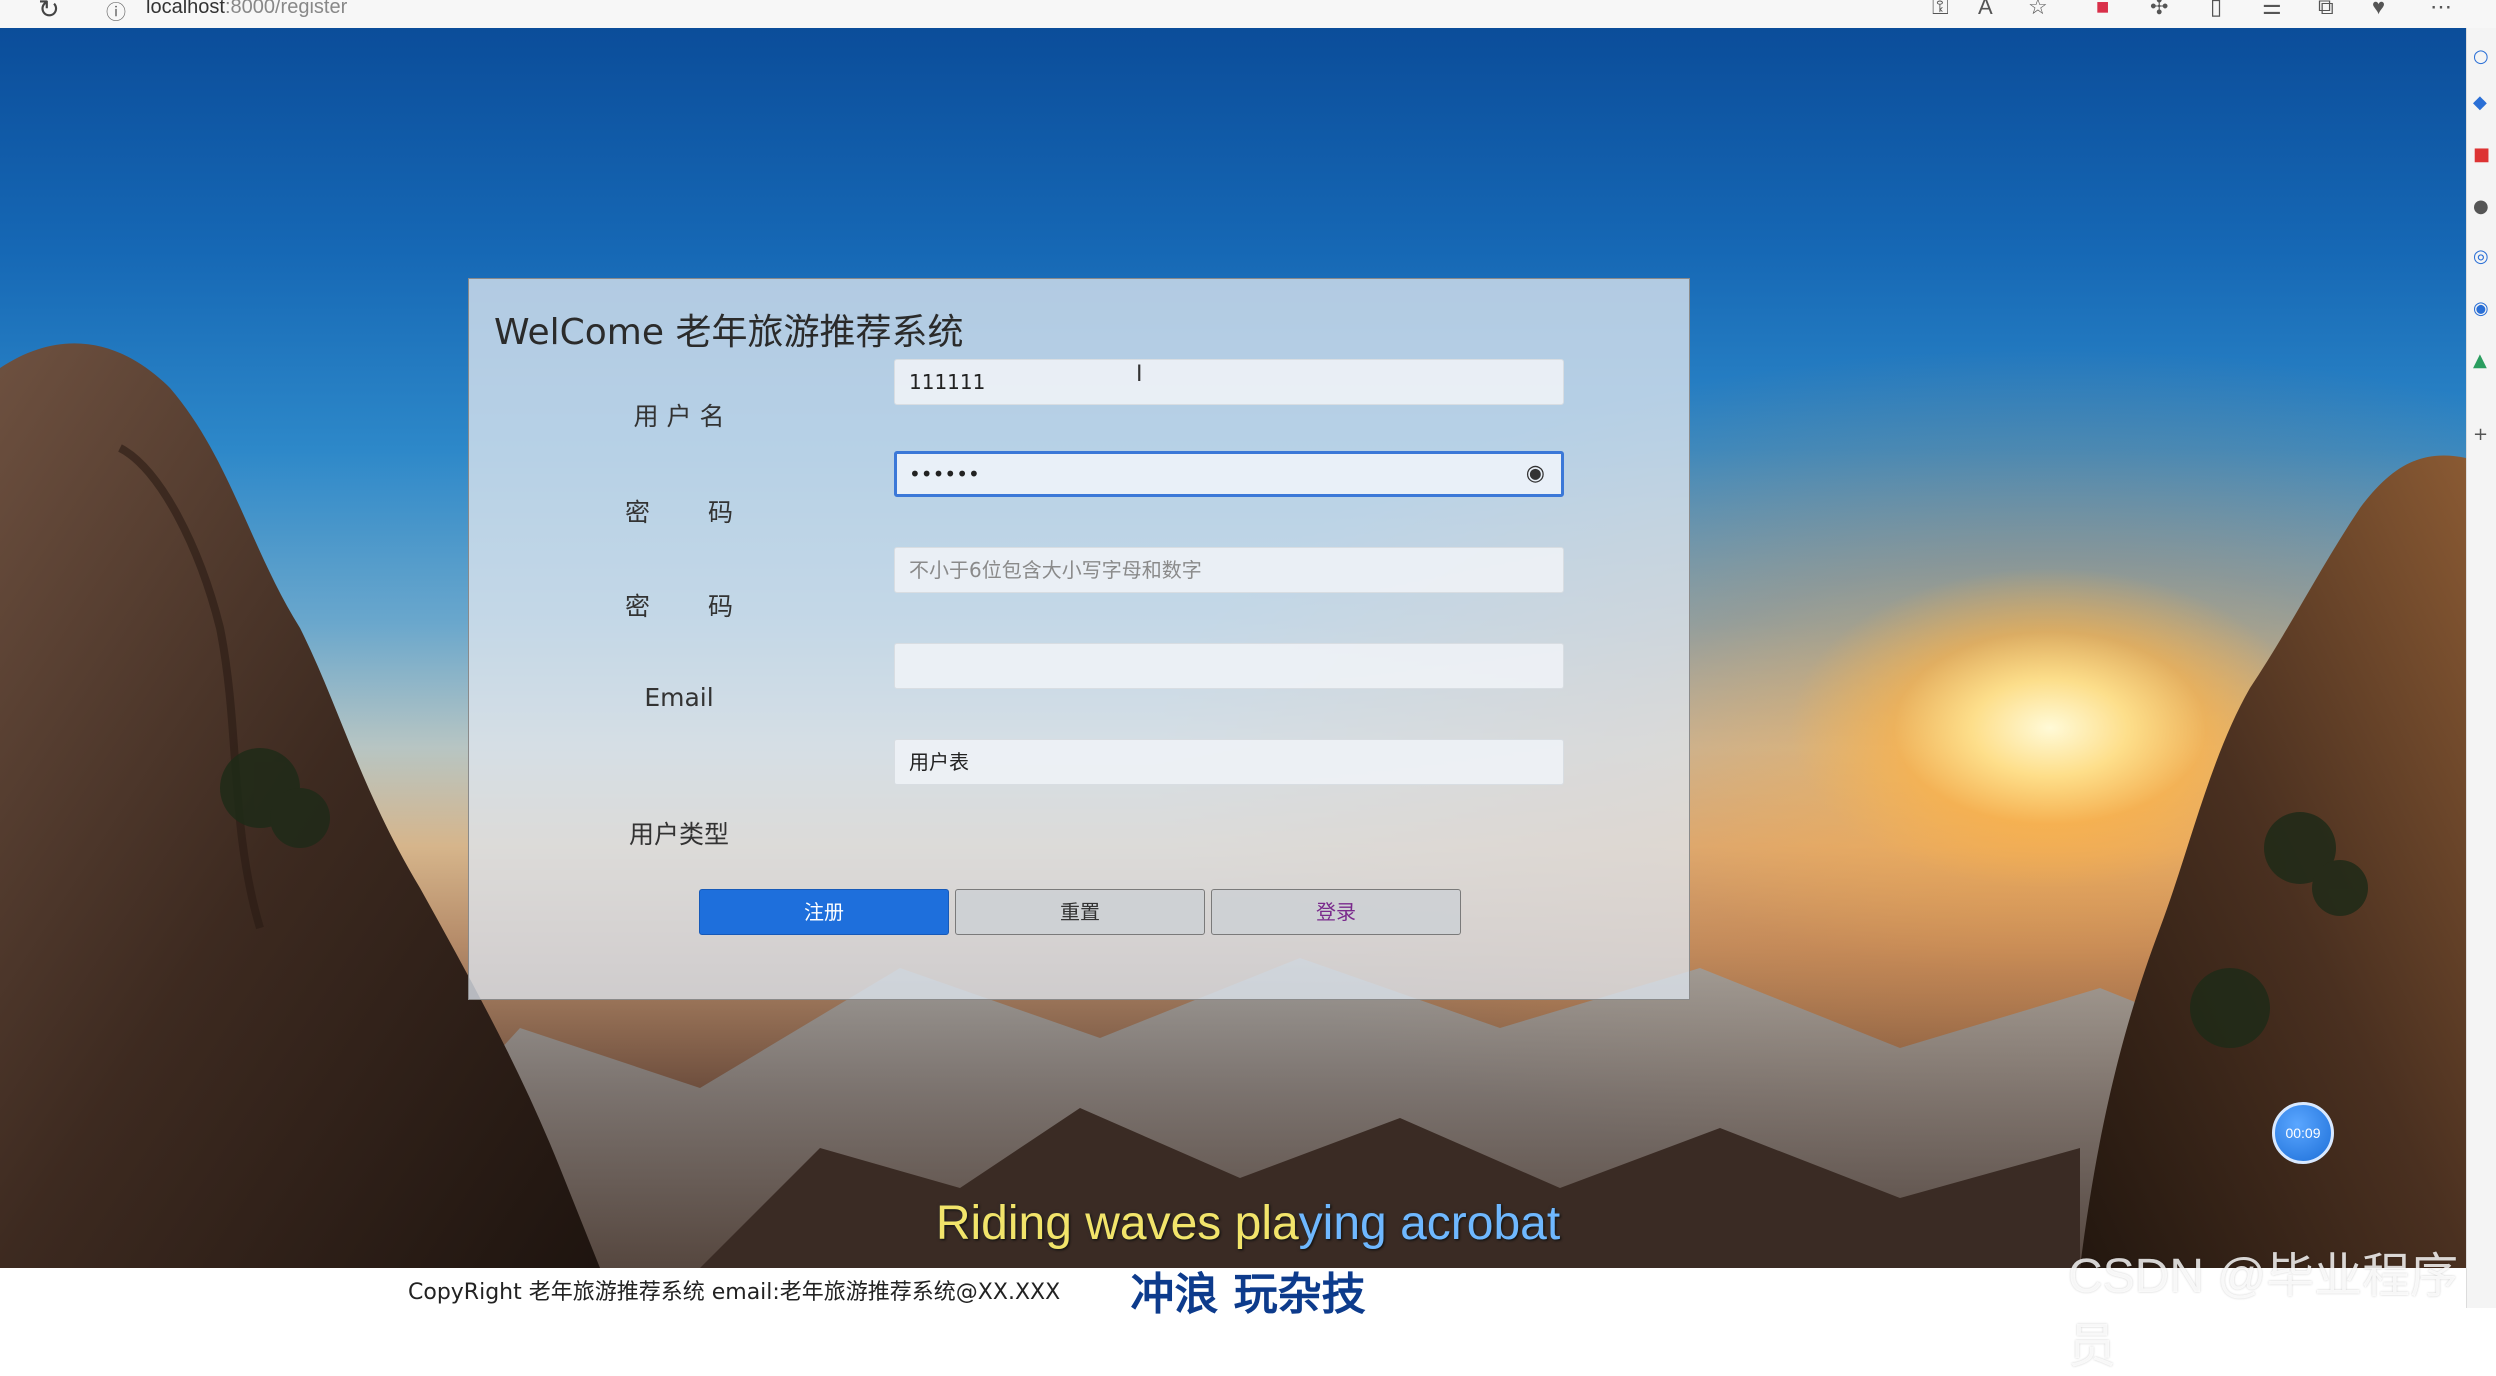  Describe the element at coordinates (1229, 474) in the screenshot. I see `password-input: •••••• ◉` at that location.